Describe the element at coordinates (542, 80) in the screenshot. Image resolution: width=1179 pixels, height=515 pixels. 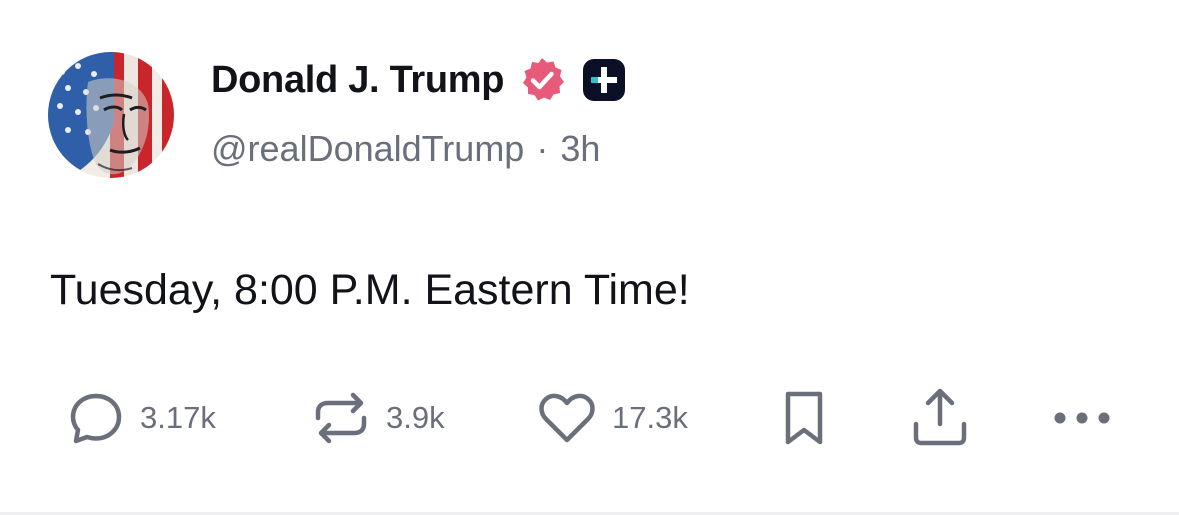
I see `verified-badge-icon` at that location.